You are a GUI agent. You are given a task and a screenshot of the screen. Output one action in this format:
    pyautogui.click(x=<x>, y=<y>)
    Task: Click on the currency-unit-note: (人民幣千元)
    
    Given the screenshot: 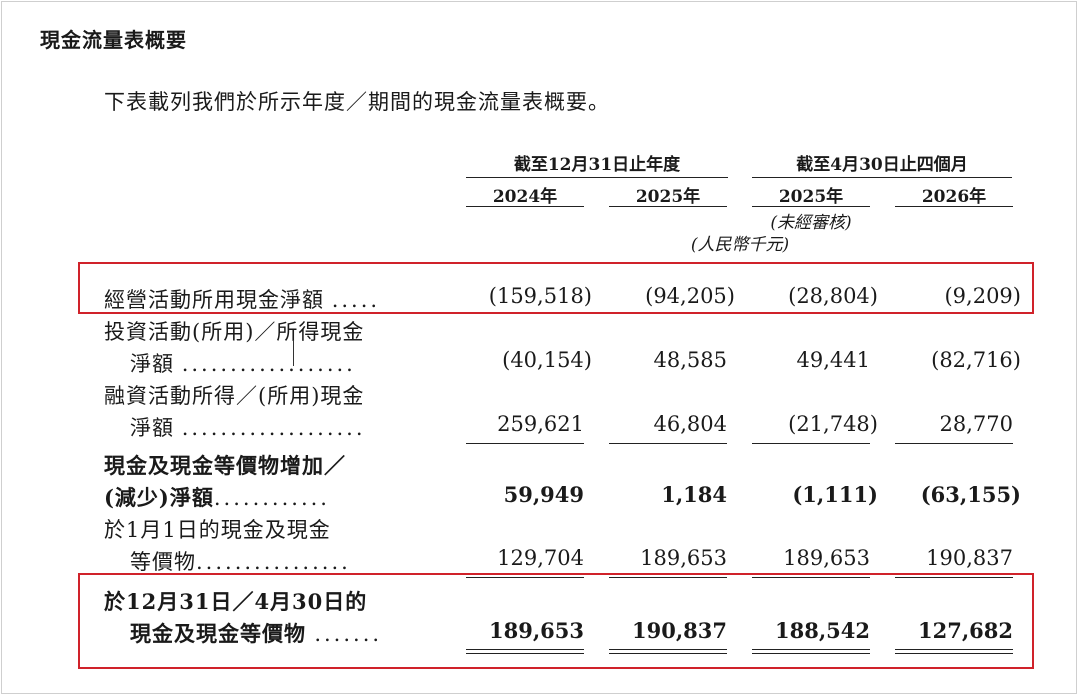 What is the action you would take?
    pyautogui.click(x=740, y=245)
    